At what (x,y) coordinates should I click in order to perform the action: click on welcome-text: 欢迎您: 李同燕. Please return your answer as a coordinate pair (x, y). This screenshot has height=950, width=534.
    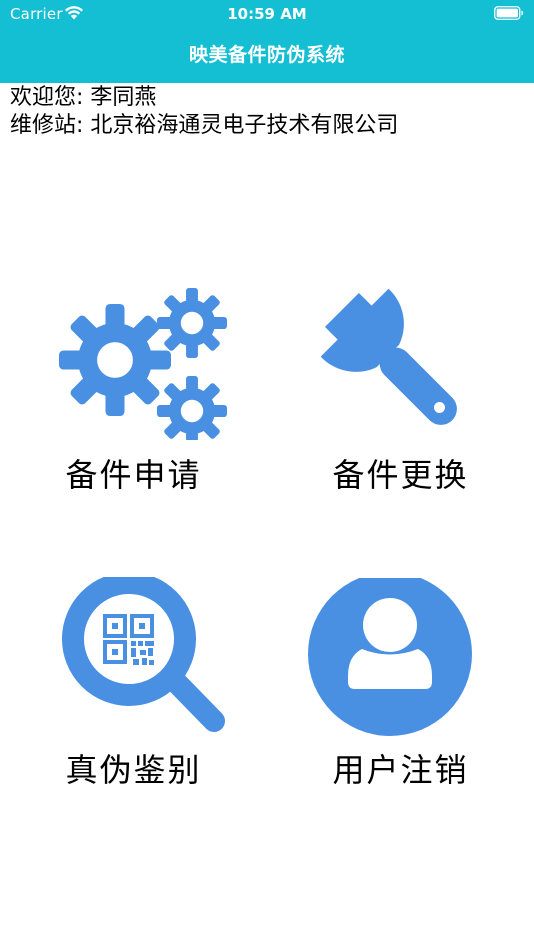
    Looking at the image, I should click on (83, 97).